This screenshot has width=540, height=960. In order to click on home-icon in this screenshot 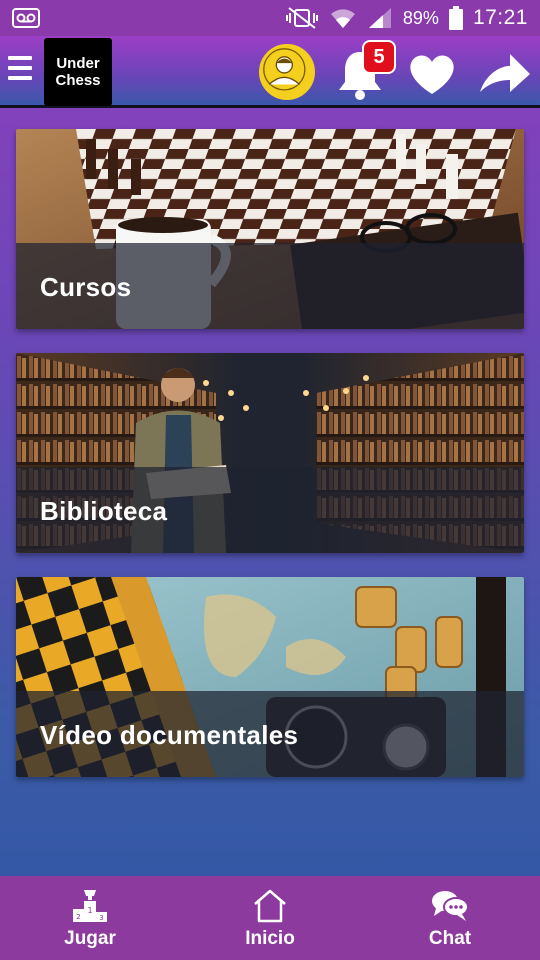, I will do `click(270, 906)`.